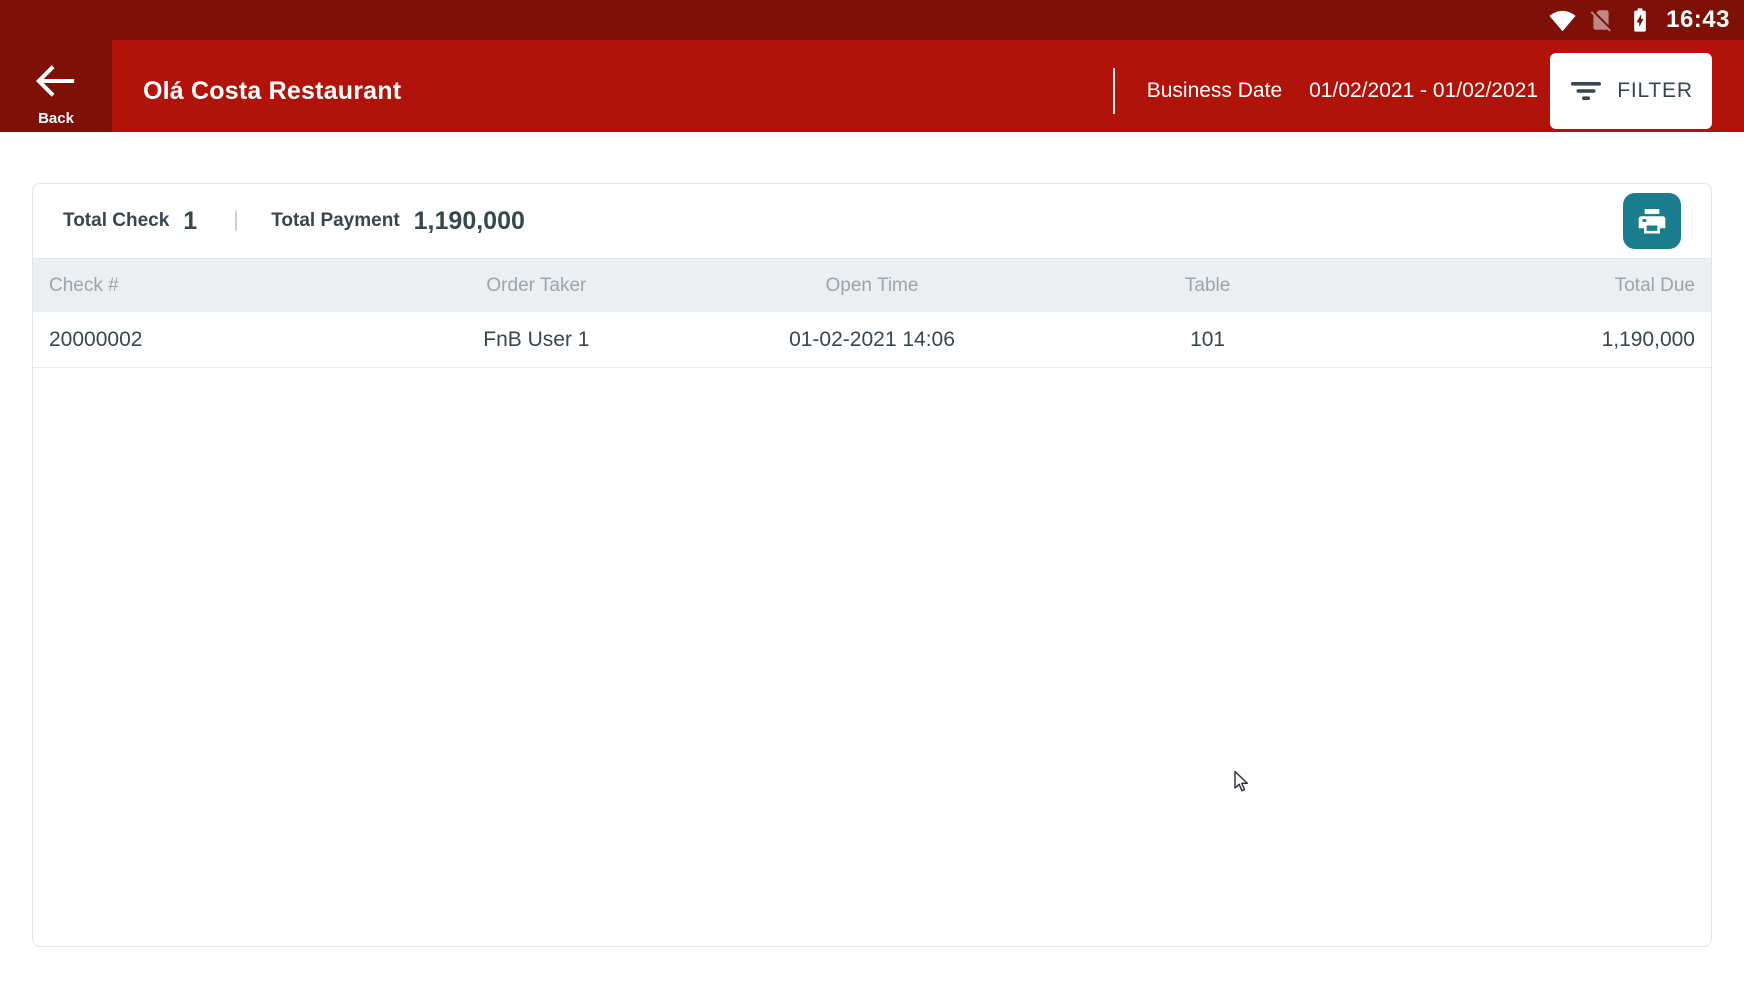 Image resolution: width=1744 pixels, height=981 pixels. I want to click on total-payment-label: Total Payment, so click(335, 220).